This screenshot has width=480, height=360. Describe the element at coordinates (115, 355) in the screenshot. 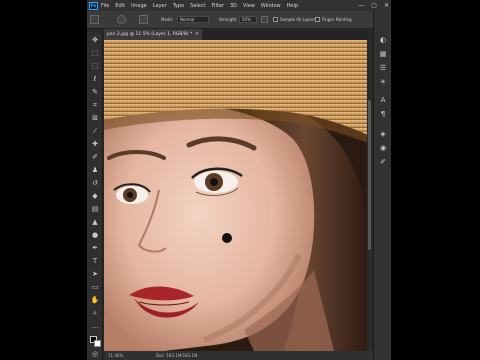

I see `zoom-level: 11.46%` at that location.